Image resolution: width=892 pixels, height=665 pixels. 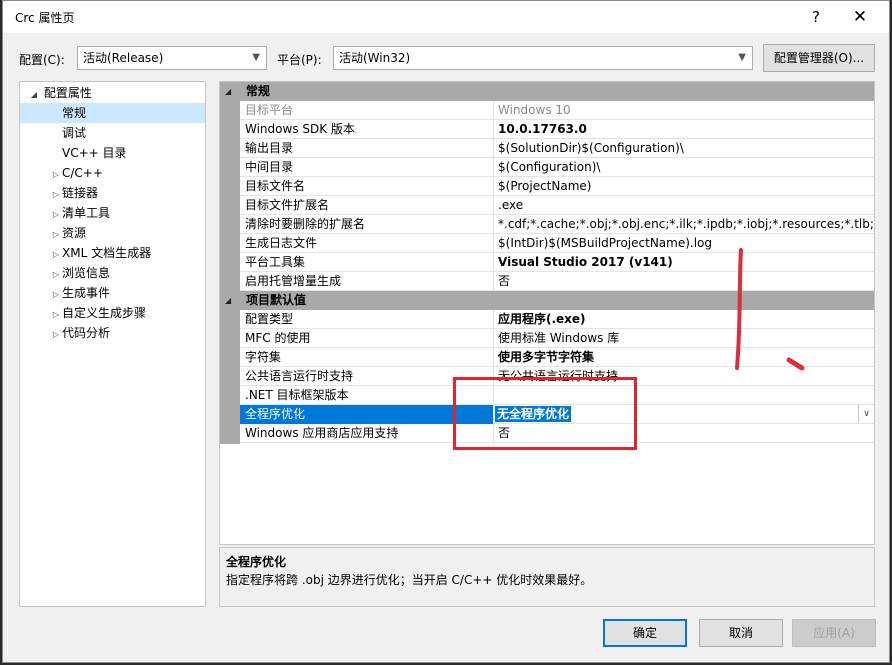 I want to click on cancel-button: 取消, so click(x=741, y=633).